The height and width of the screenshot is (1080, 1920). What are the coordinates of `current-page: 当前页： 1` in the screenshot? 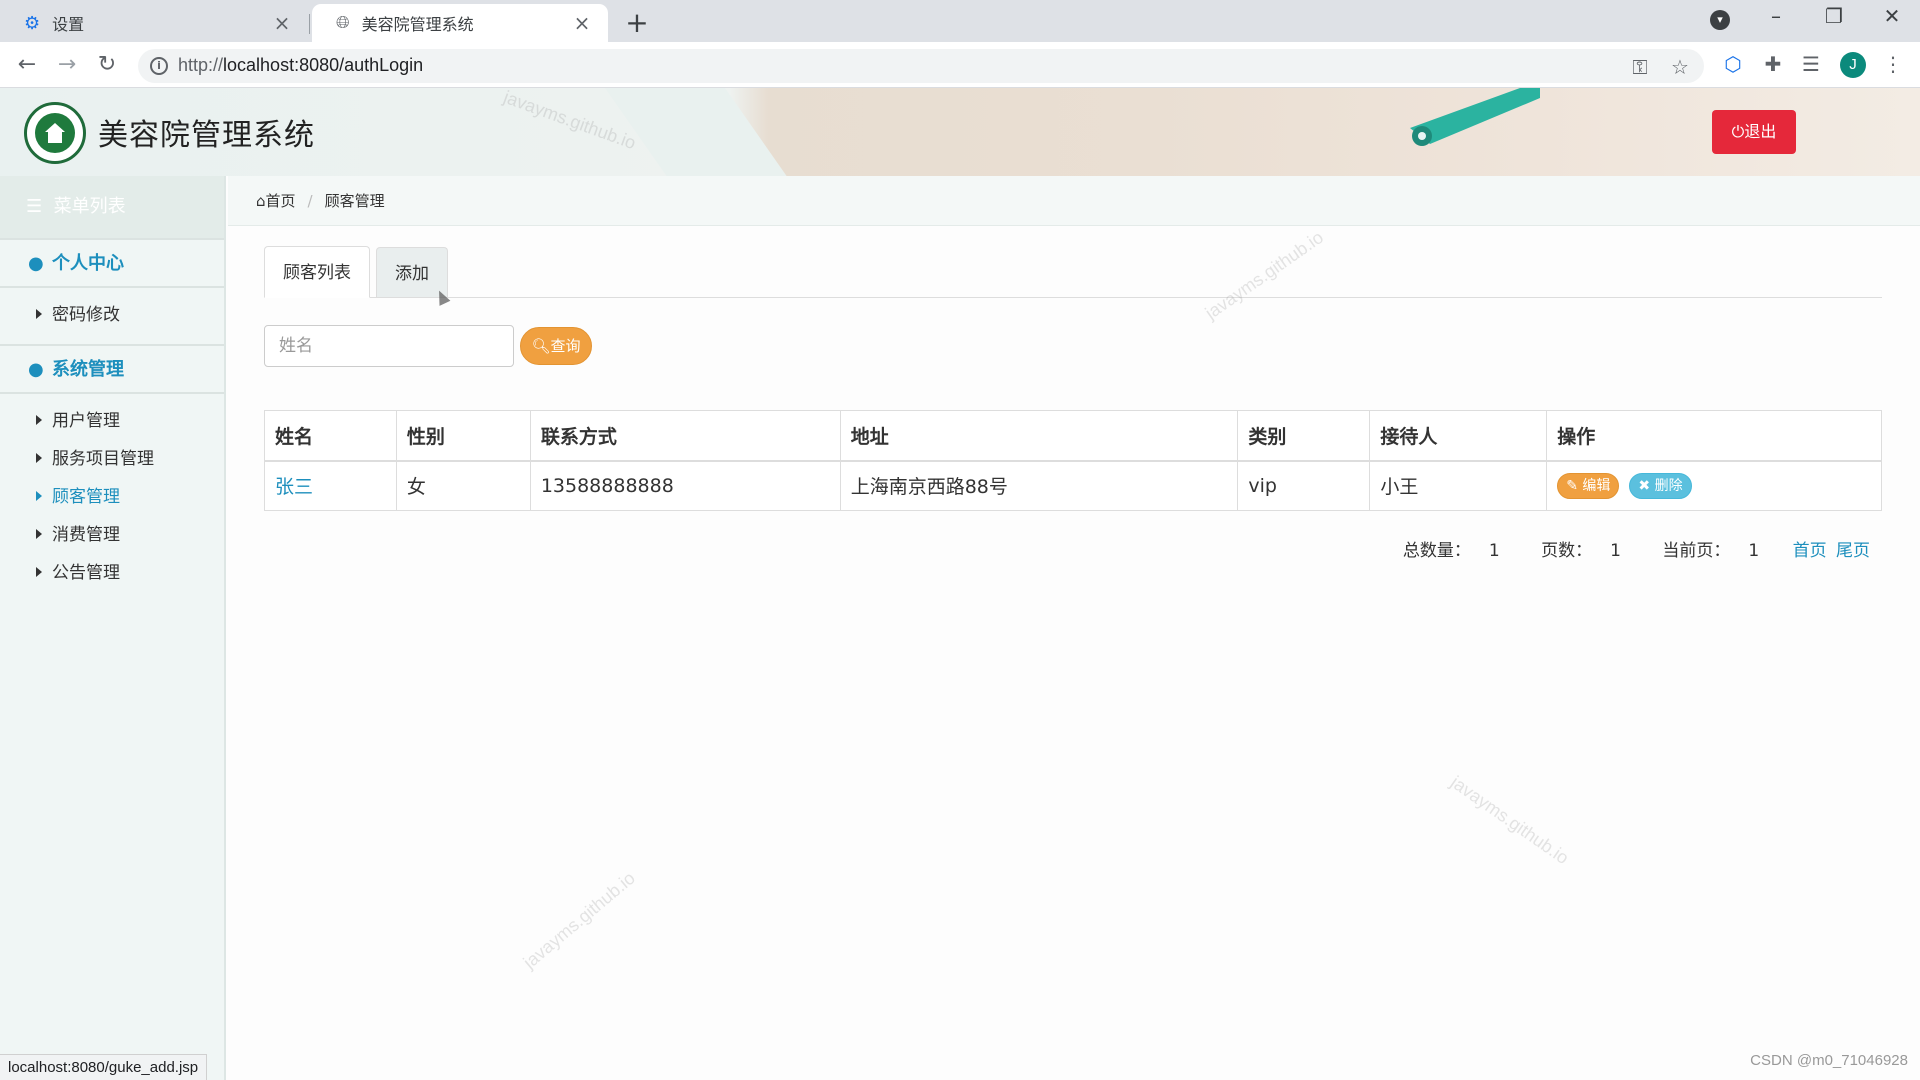 It's located at (1711, 551).